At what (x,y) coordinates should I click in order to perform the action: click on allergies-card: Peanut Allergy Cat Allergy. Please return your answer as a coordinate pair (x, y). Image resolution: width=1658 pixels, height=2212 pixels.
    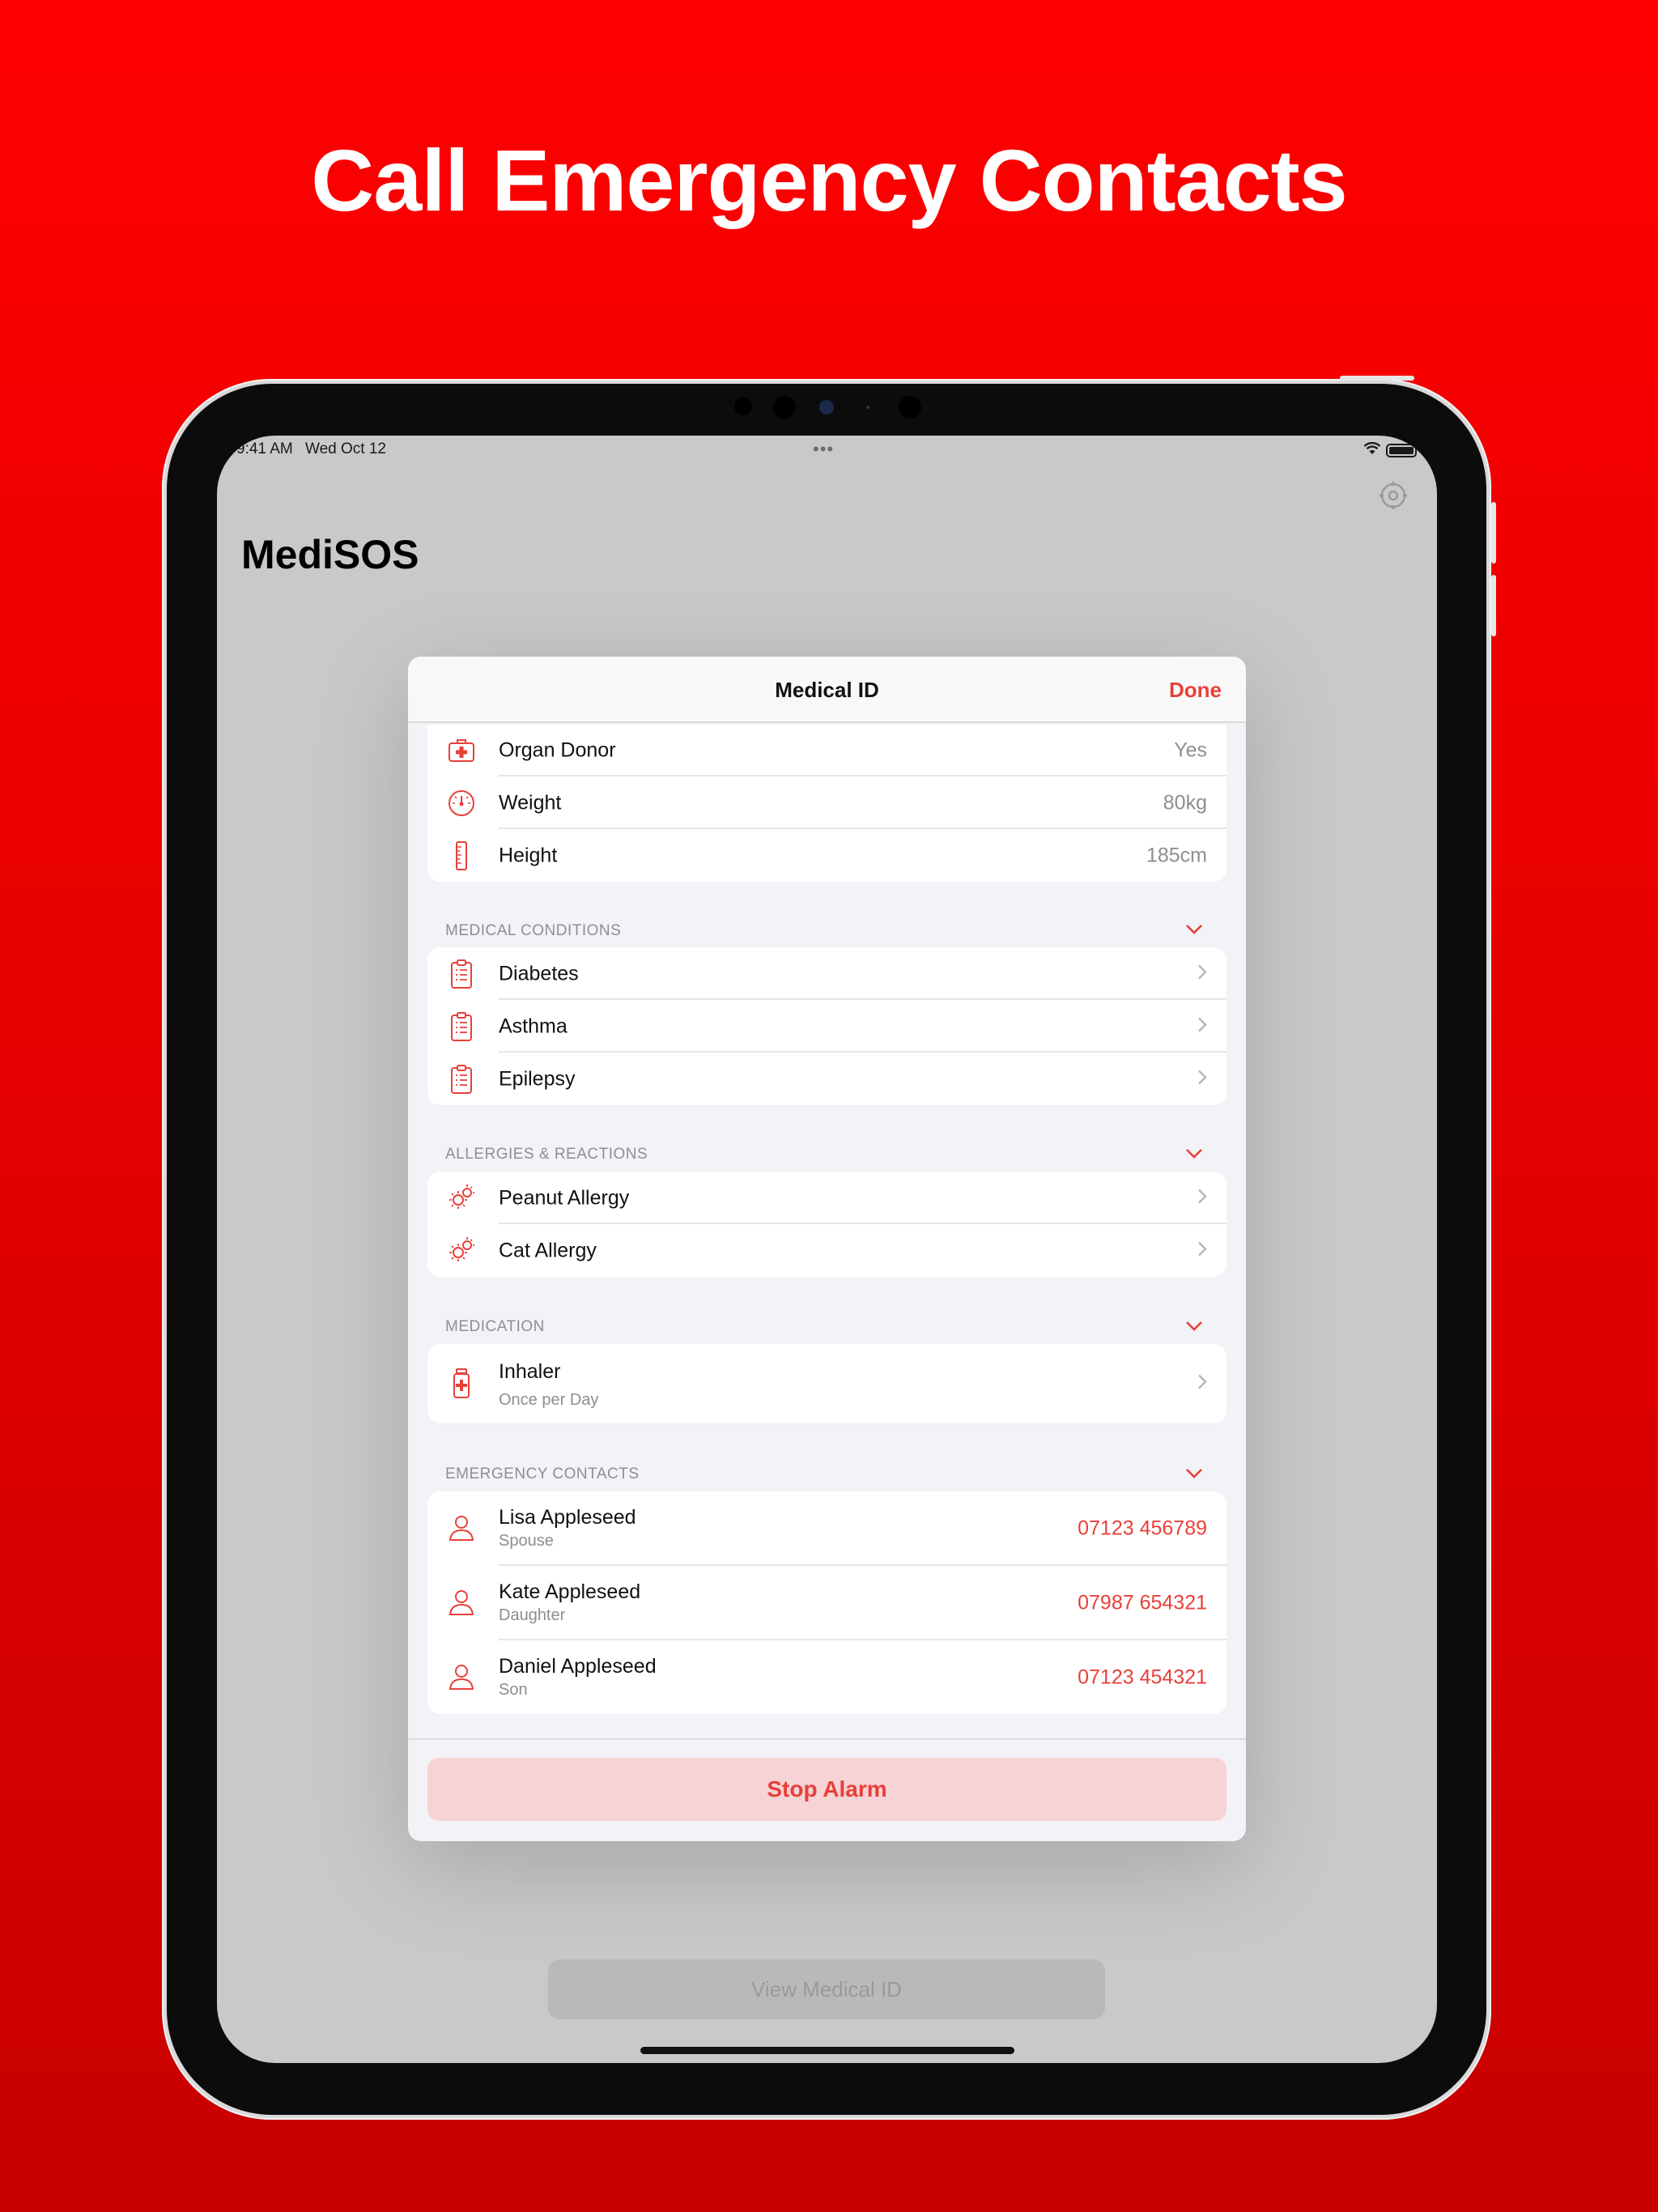
    Looking at the image, I should click on (826, 1224).